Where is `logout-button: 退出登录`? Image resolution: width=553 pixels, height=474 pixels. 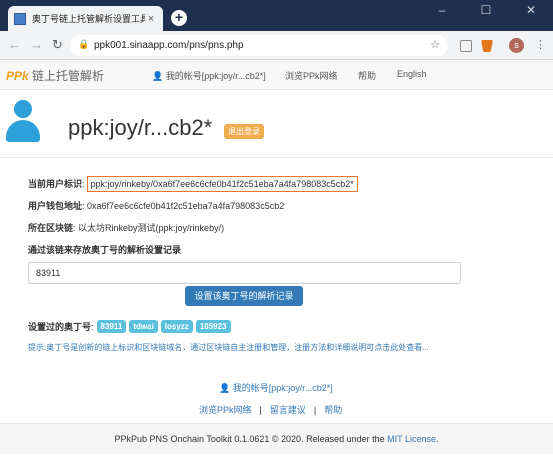 logout-button: 退出登录 is located at coordinates (244, 131).